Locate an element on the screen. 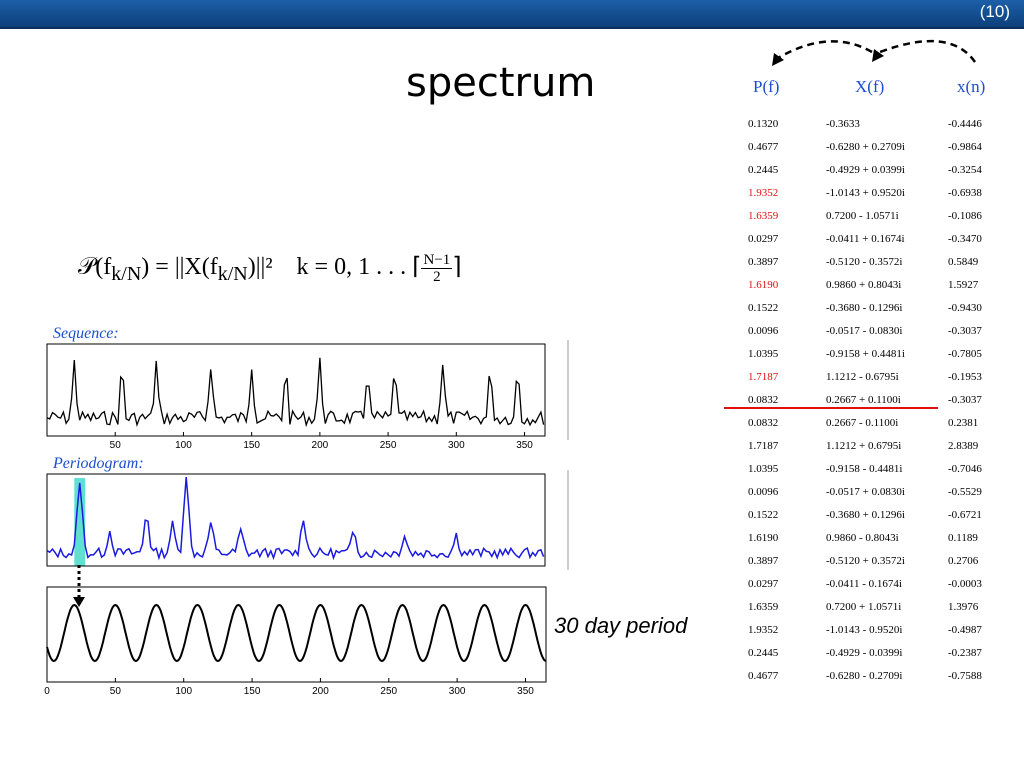 This screenshot has width=1024, height=768. cell-xn: 0.5849 is located at coordinates (963, 262).